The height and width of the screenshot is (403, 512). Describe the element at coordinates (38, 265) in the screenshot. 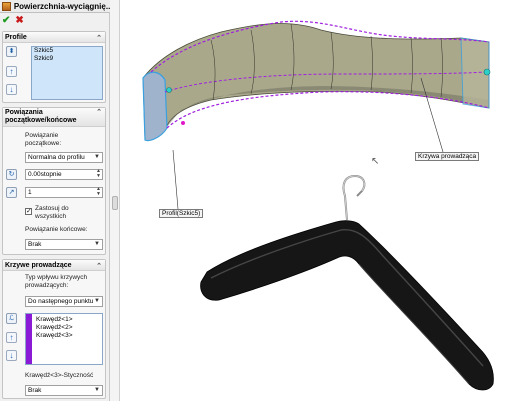

I see `guides-header-label: Krzywe prowadzące` at that location.